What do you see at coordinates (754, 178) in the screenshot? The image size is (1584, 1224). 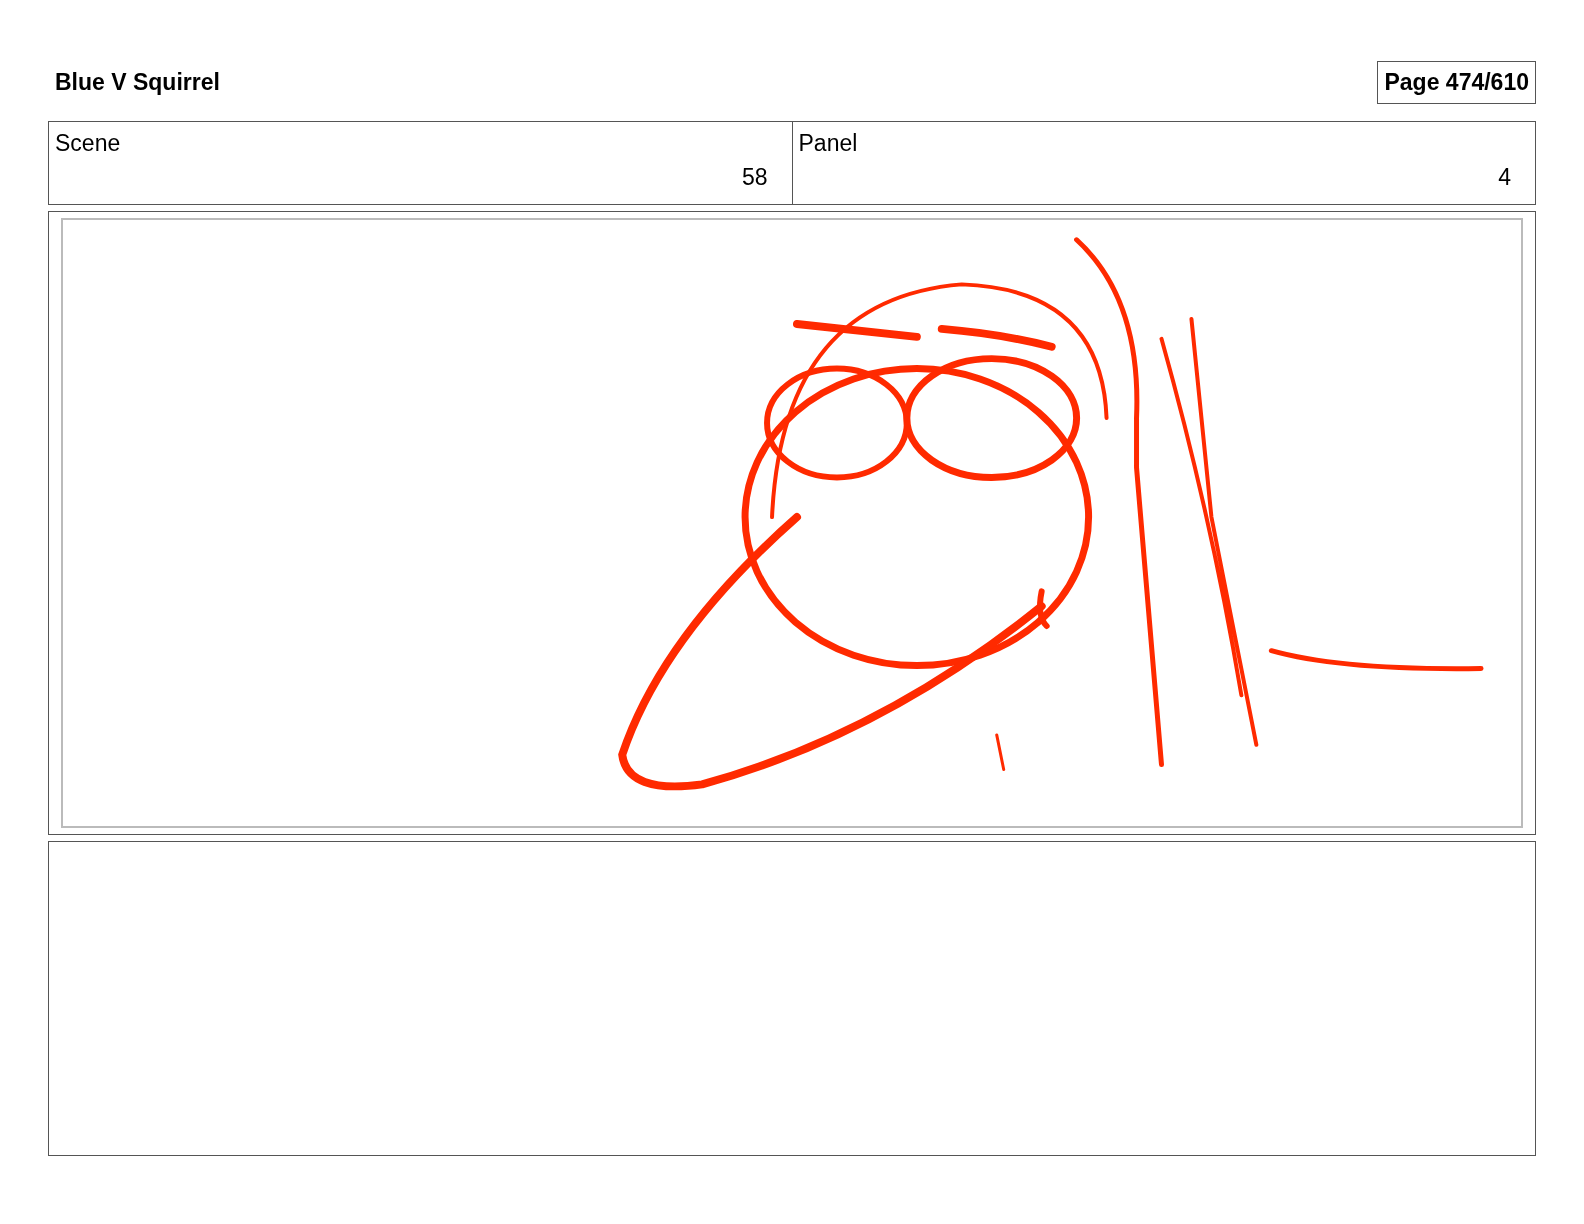 I see `field-value: 58` at bounding box center [754, 178].